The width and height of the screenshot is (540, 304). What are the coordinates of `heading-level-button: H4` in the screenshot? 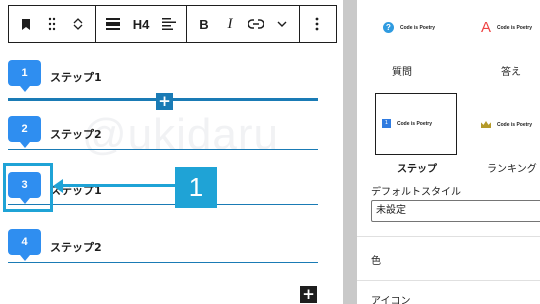 It's located at (141, 24).